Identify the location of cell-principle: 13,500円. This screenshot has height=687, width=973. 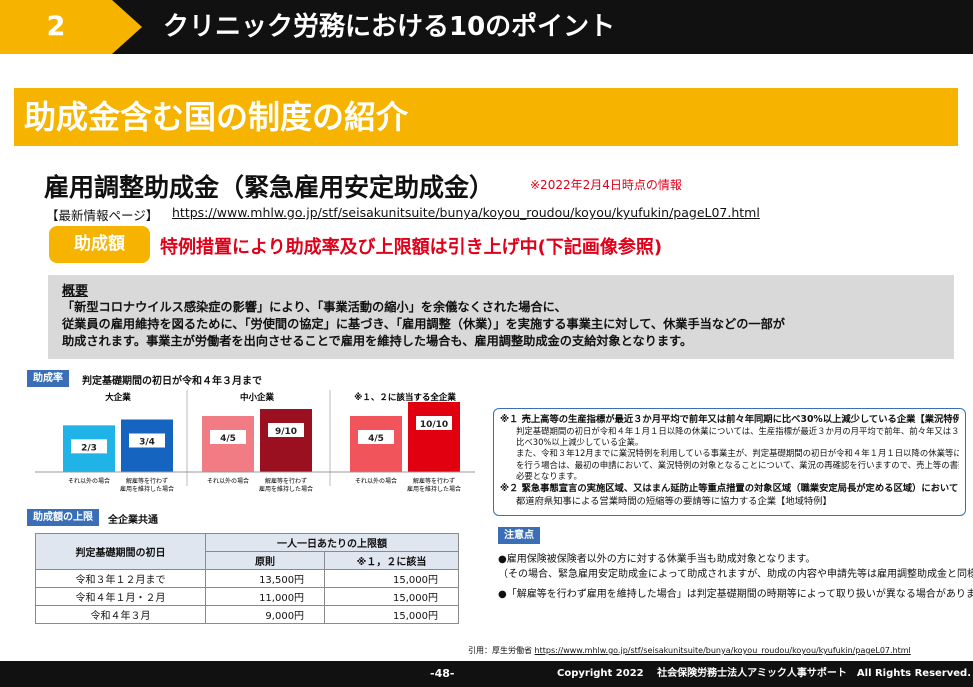
(265, 578).